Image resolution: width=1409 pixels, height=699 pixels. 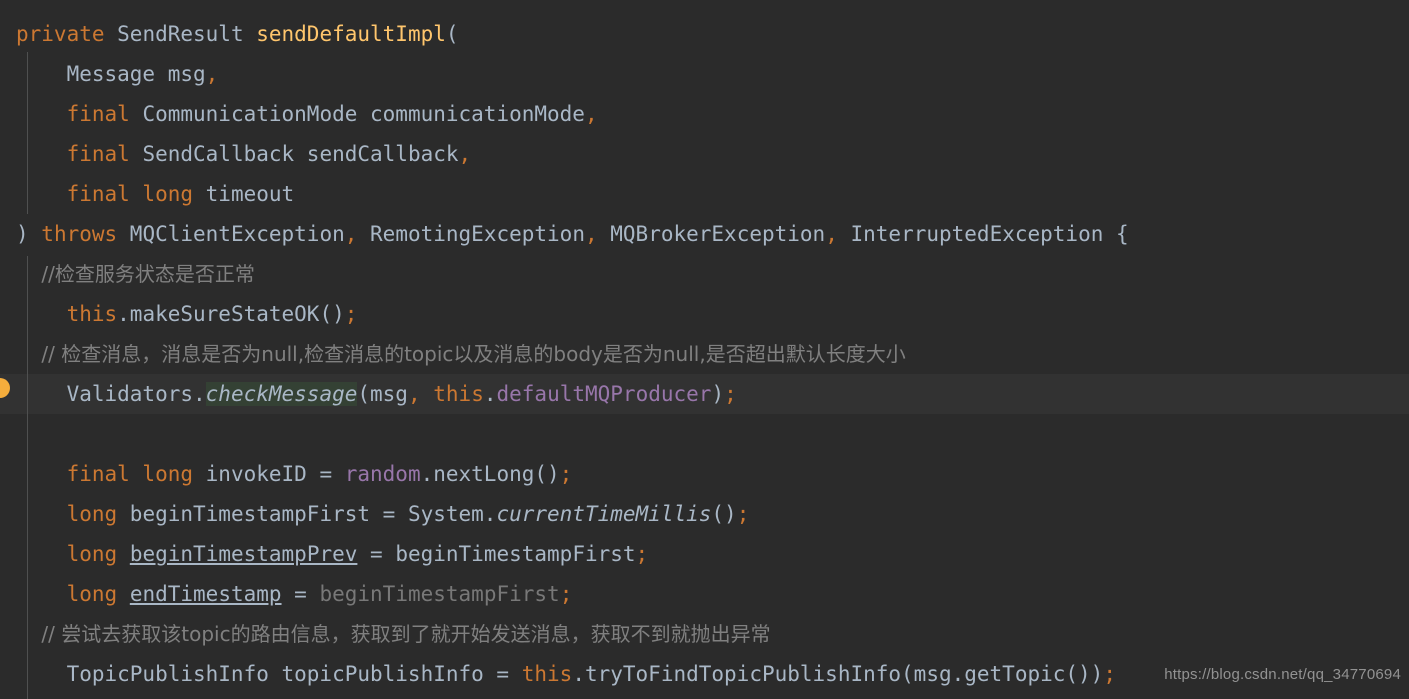 I want to click on code-token: sendDefaultImpl, so click(x=351, y=34).